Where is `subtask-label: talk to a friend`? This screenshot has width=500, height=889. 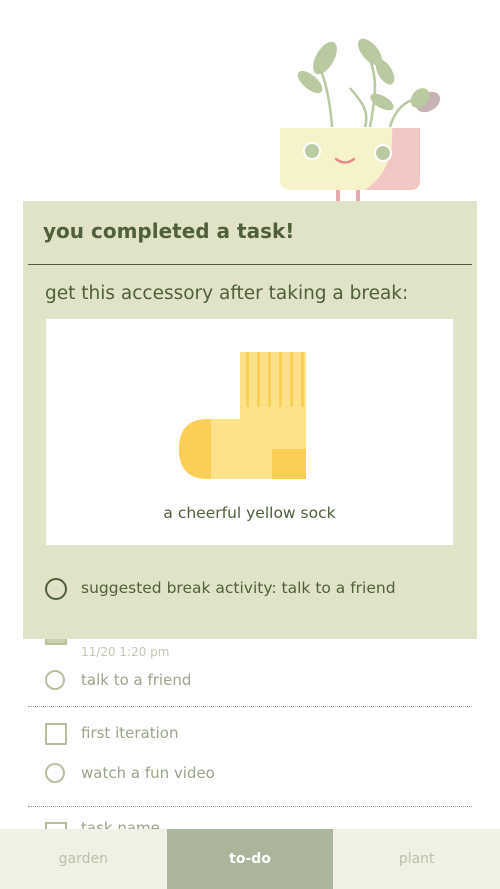 subtask-label: talk to a friend is located at coordinates (136, 680).